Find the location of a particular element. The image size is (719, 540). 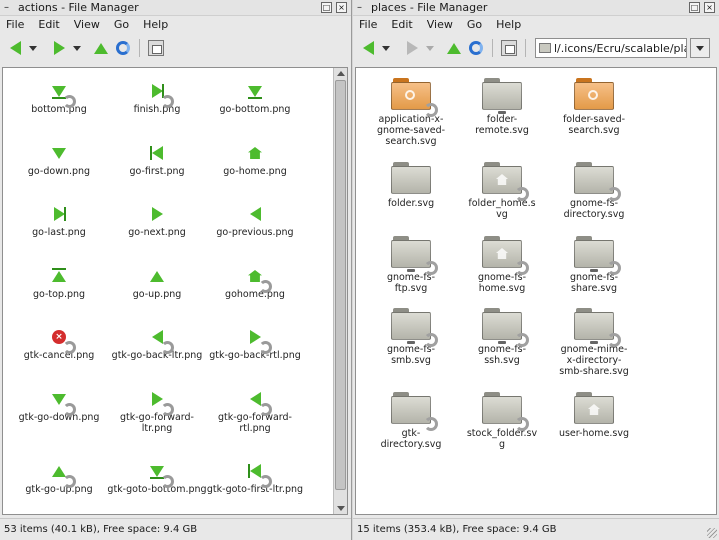

file-item: gohome.png is located at coordinates (255, 282).